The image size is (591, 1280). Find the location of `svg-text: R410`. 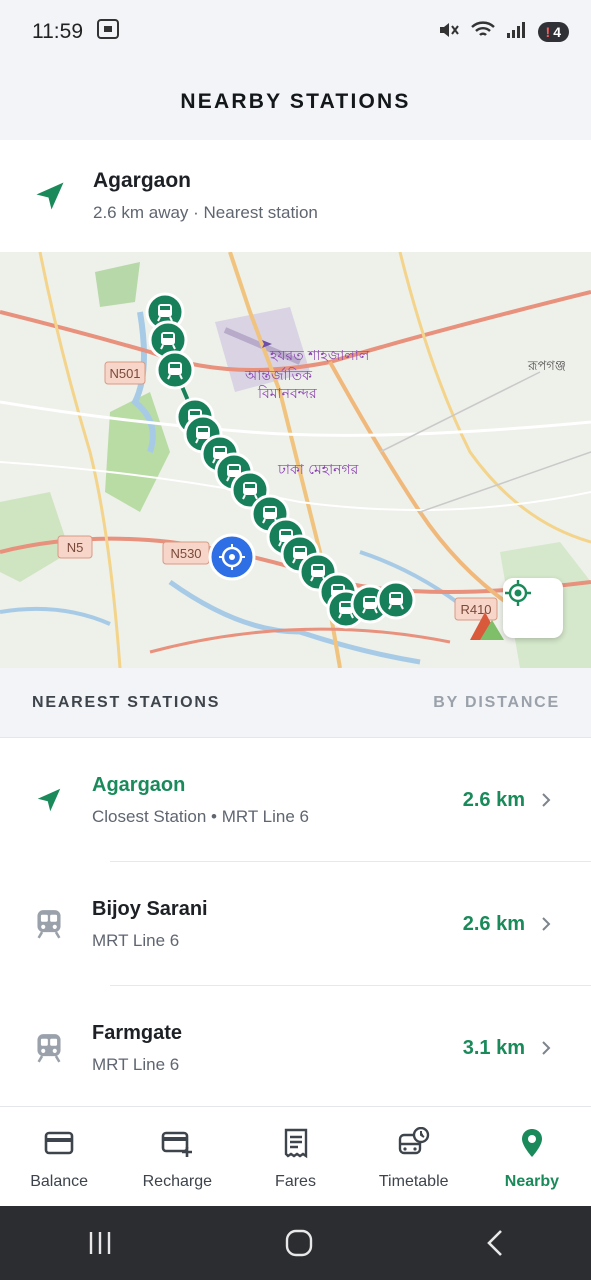

svg-text: R410 is located at coordinates (475, 609).